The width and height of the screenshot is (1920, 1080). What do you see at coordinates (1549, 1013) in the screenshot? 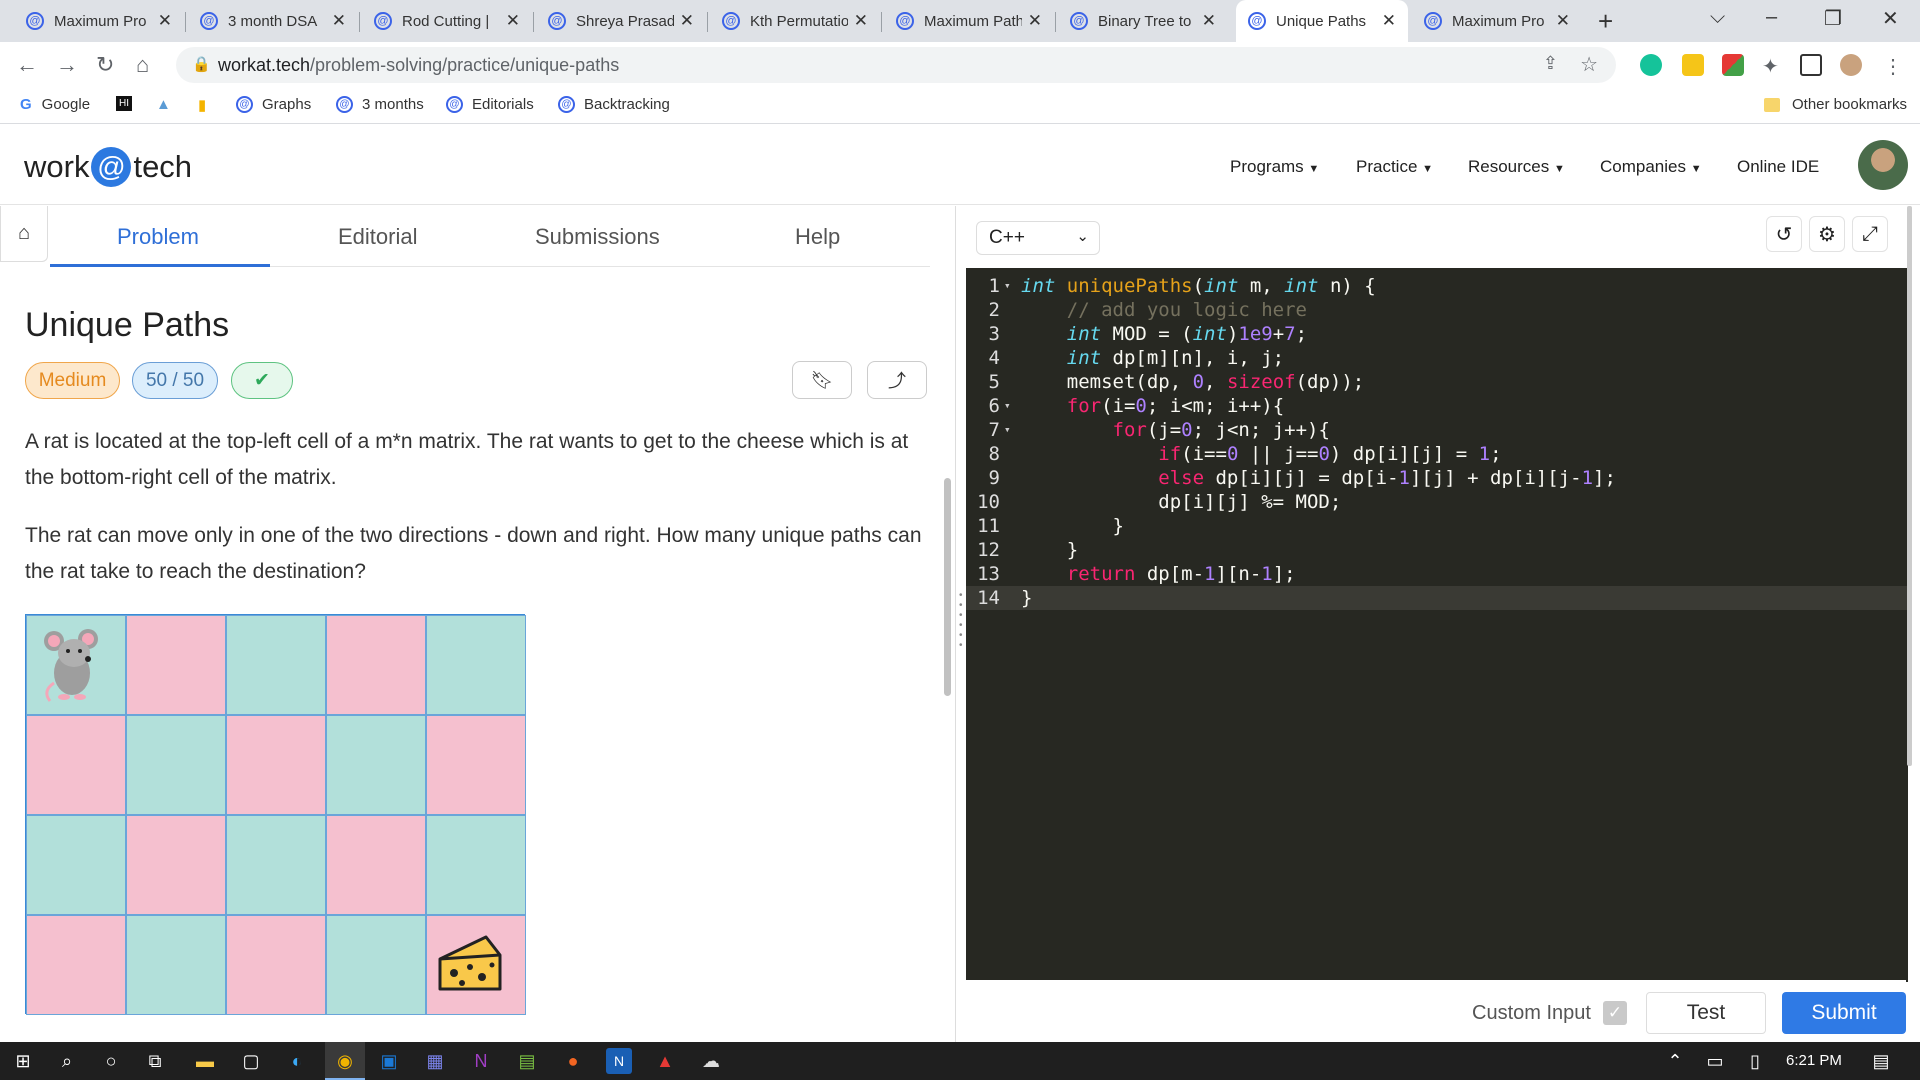
I see `custom-input-toggle: Custom Input ✓` at bounding box center [1549, 1013].